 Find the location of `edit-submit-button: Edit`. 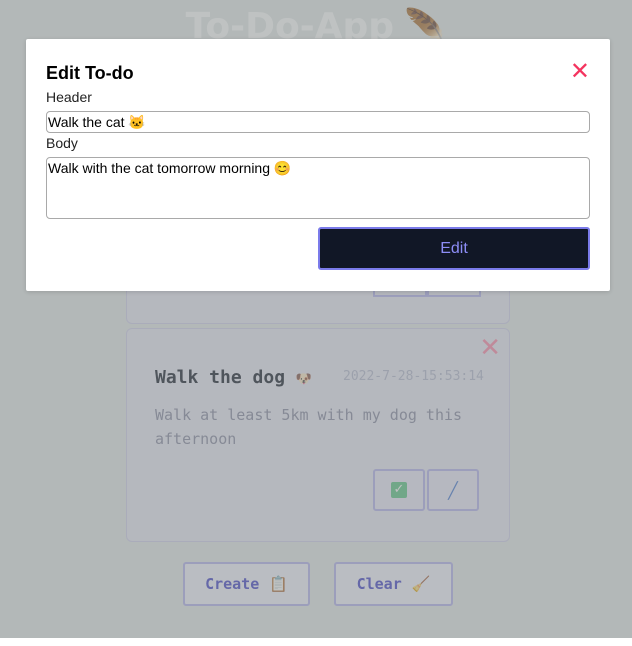

edit-submit-button: Edit is located at coordinates (454, 248).